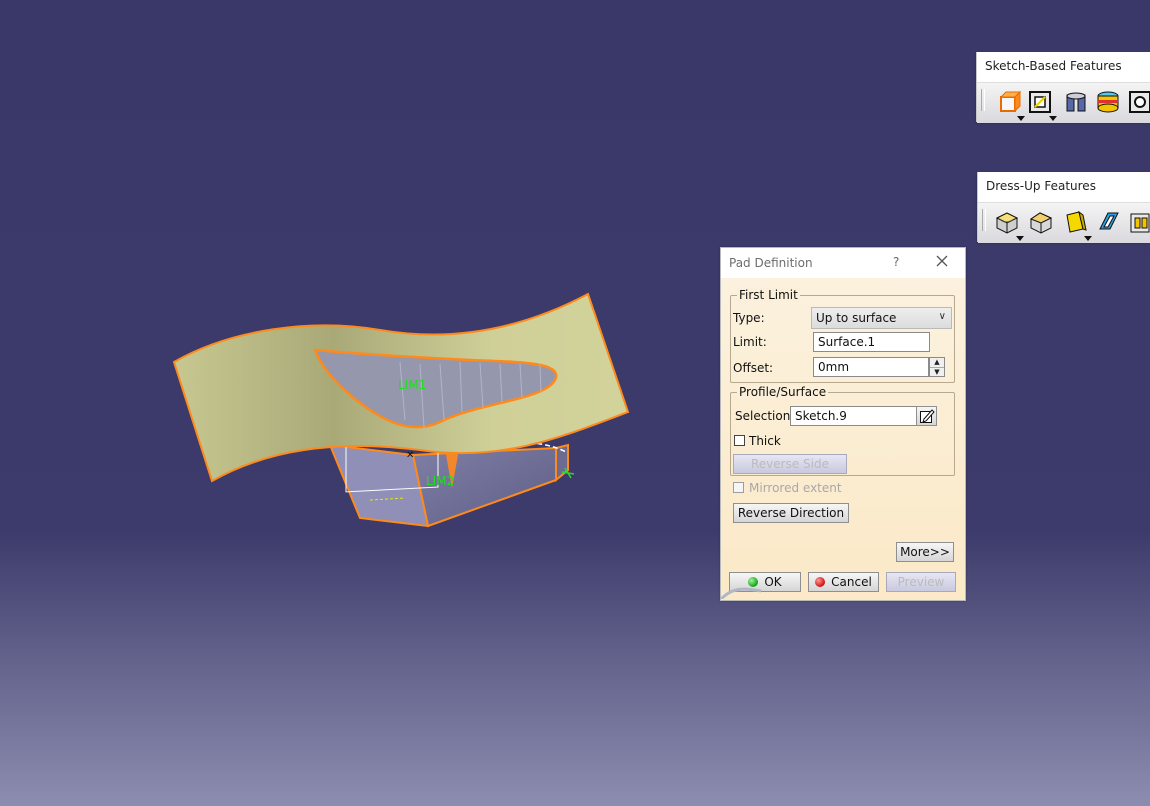  What do you see at coordinates (741, 593) in the screenshot?
I see `resize-corner-decoration` at bounding box center [741, 593].